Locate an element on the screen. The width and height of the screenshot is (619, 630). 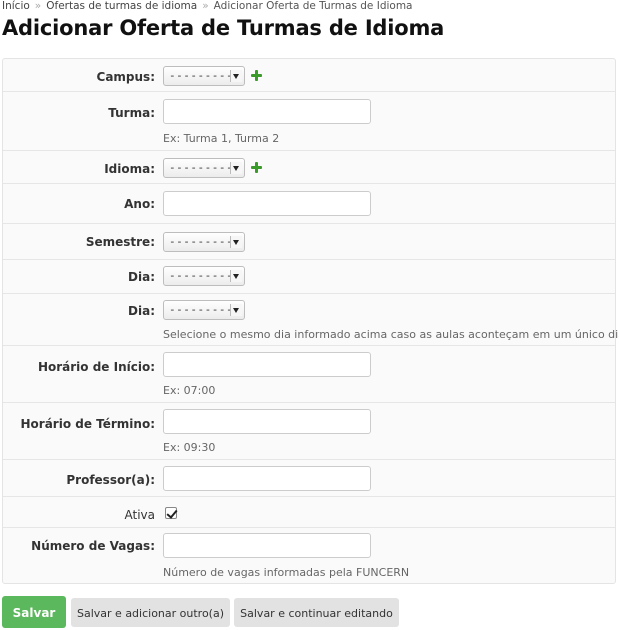
form-row-turma: Turma: Ex: Turma 1, Turma 2 is located at coordinates (309, 121).